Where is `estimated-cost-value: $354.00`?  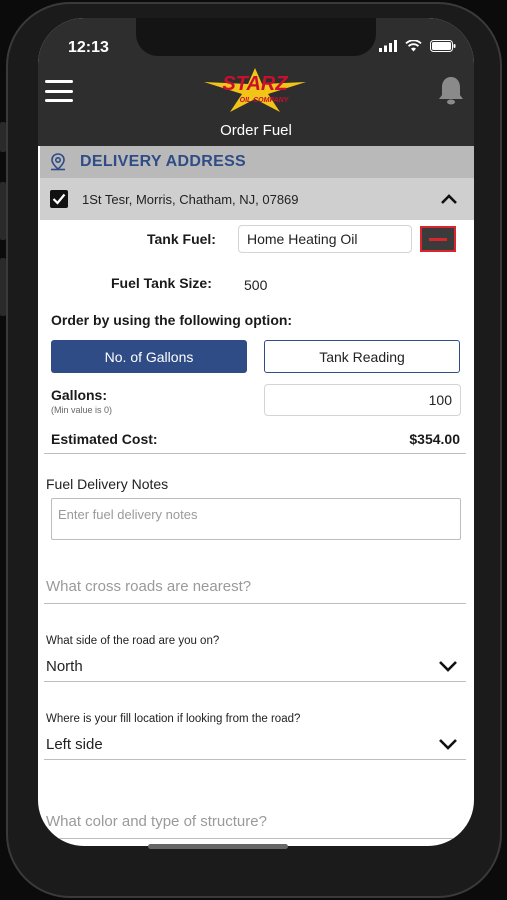
estimated-cost-value: $354.00 is located at coordinates (434, 439).